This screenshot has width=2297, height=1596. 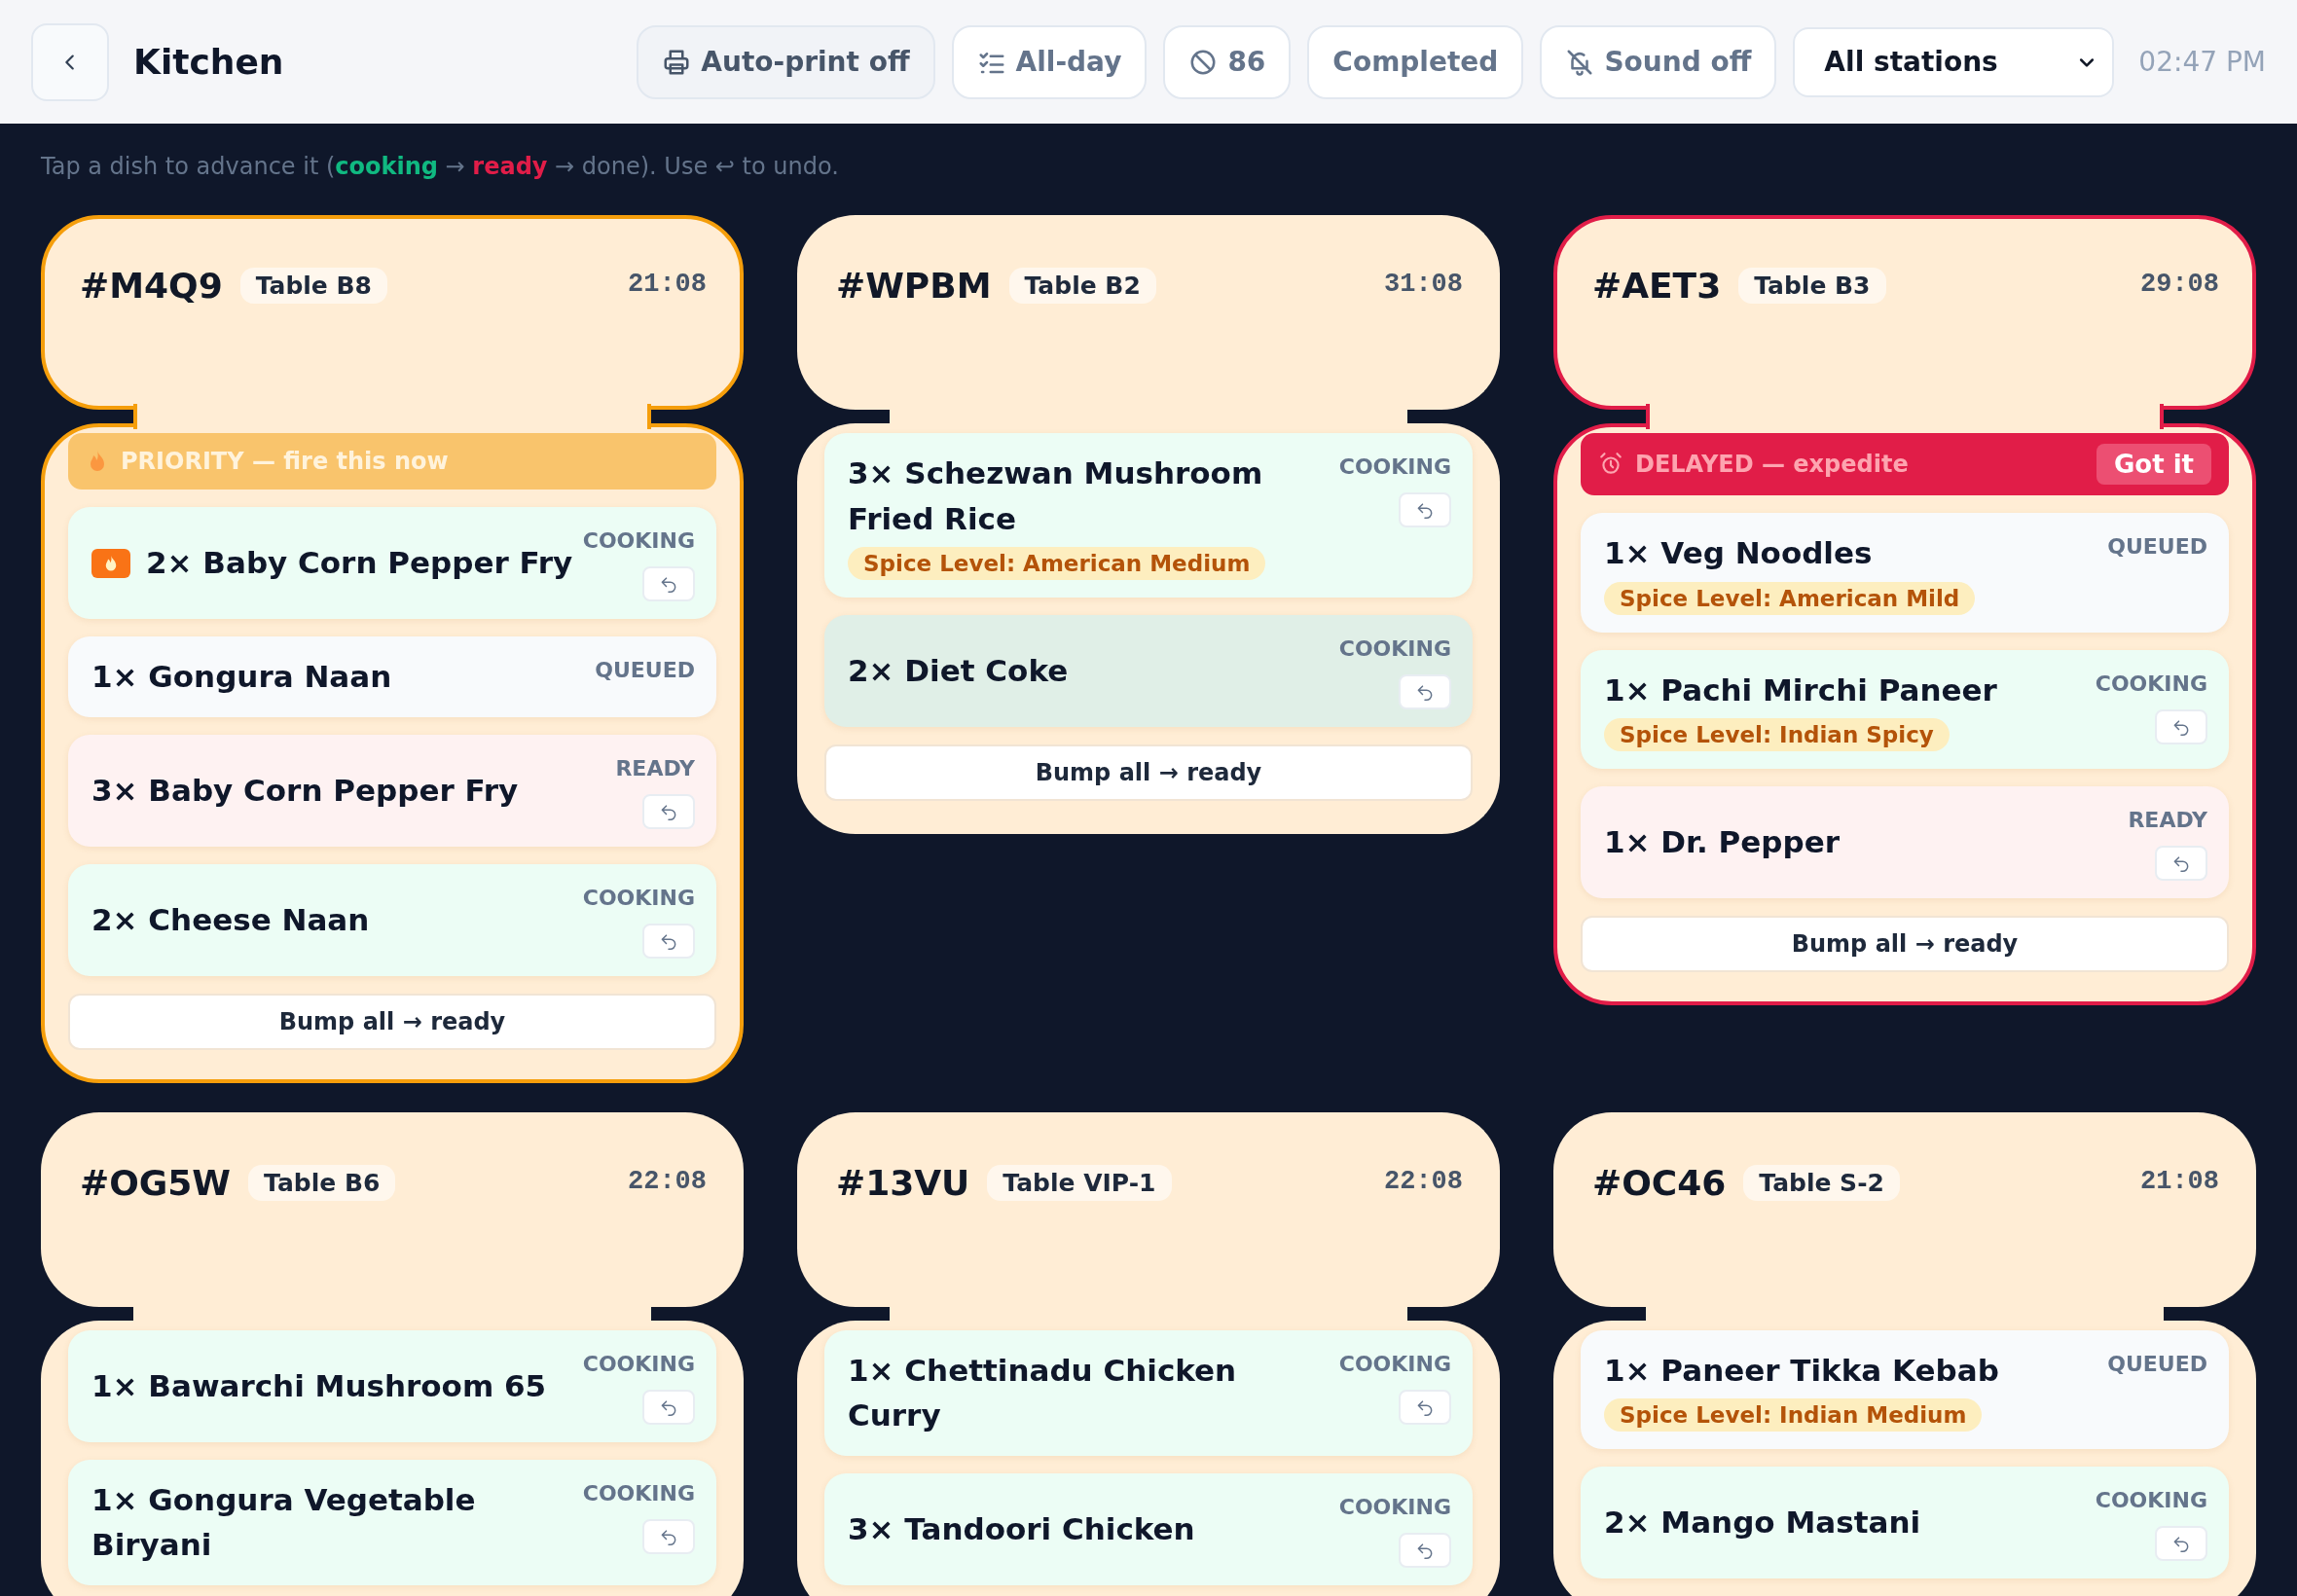 What do you see at coordinates (1057, 563) in the screenshot?
I see `spice-tag: Spice Level: American Medium` at bounding box center [1057, 563].